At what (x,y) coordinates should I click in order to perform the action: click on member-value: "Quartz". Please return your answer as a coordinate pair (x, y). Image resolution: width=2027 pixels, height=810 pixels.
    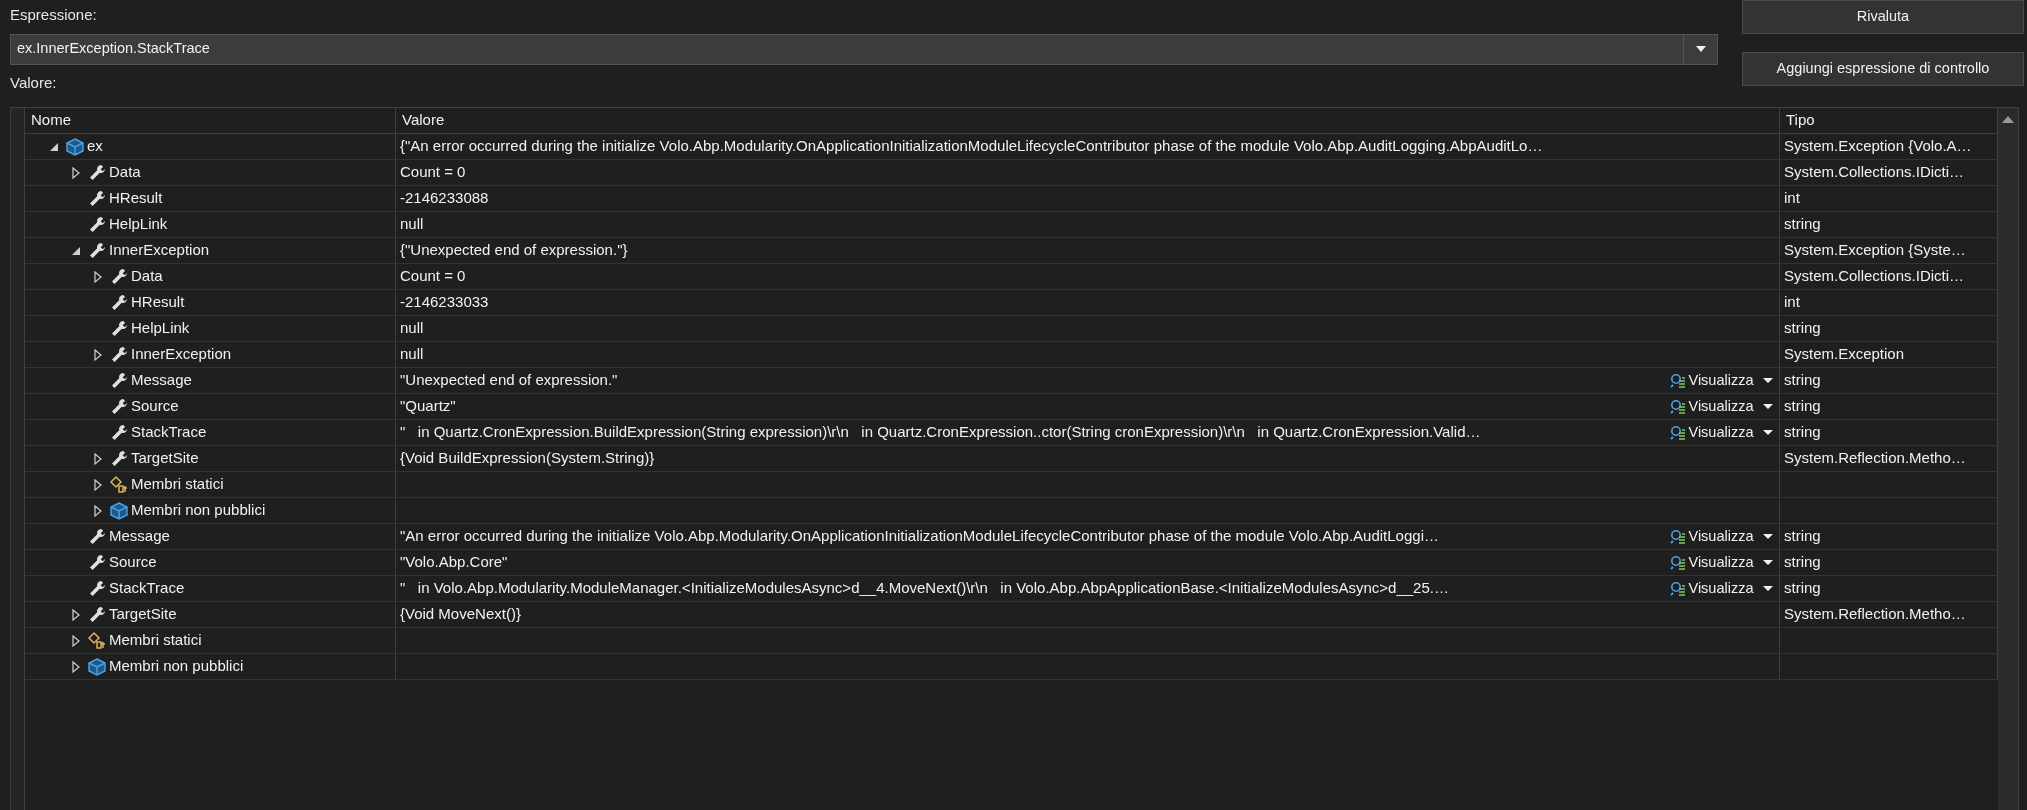
    Looking at the image, I should click on (428, 406).